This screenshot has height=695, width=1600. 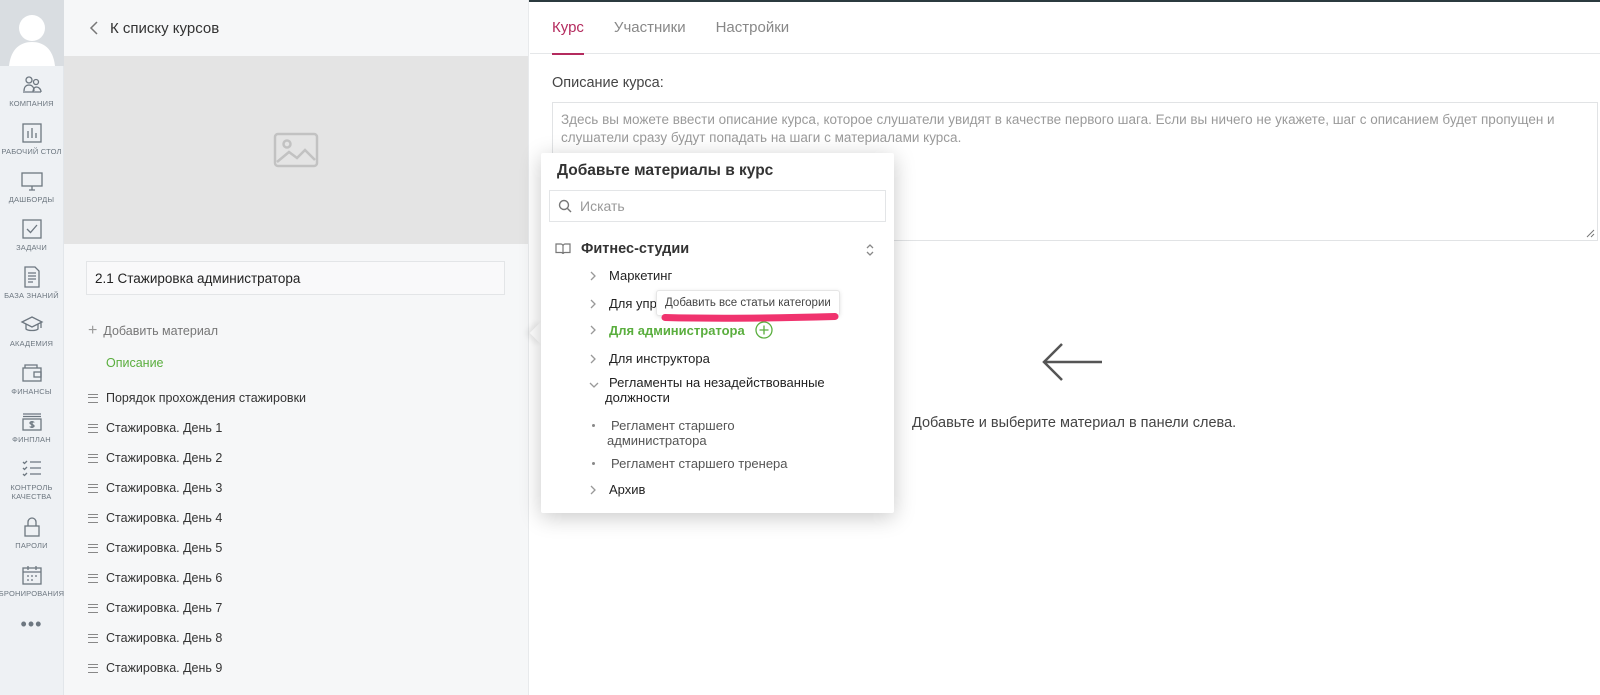 What do you see at coordinates (164, 638) in the screenshot?
I see `step-label: Стажировка. День 8` at bounding box center [164, 638].